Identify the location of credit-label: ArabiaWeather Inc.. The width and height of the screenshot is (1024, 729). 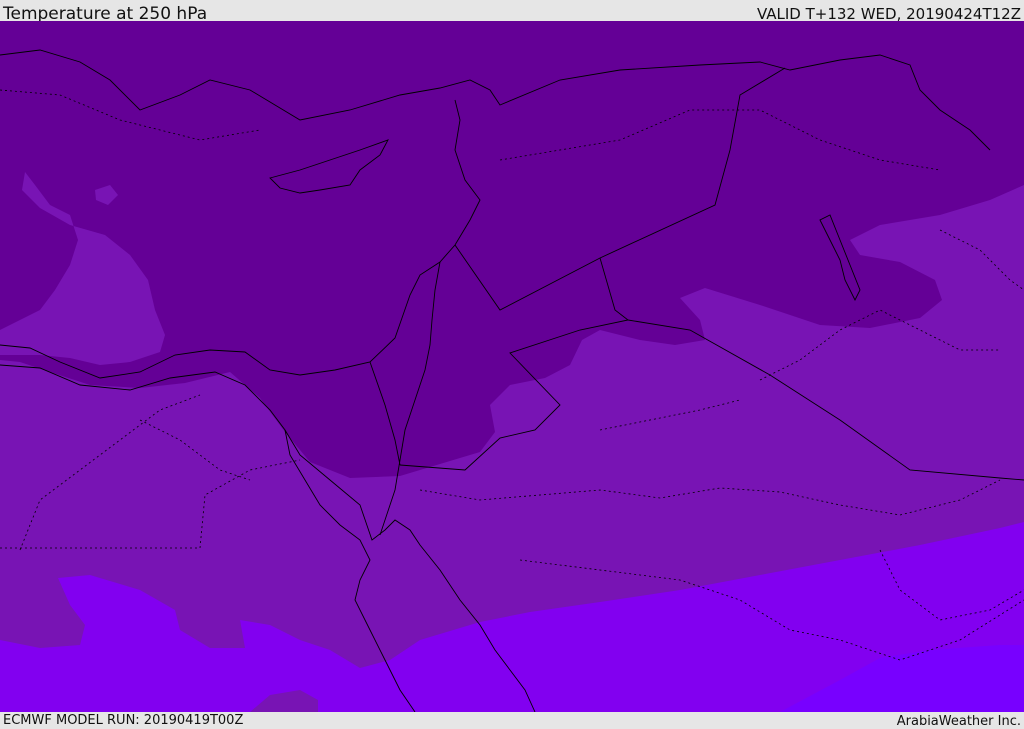
(958, 721).